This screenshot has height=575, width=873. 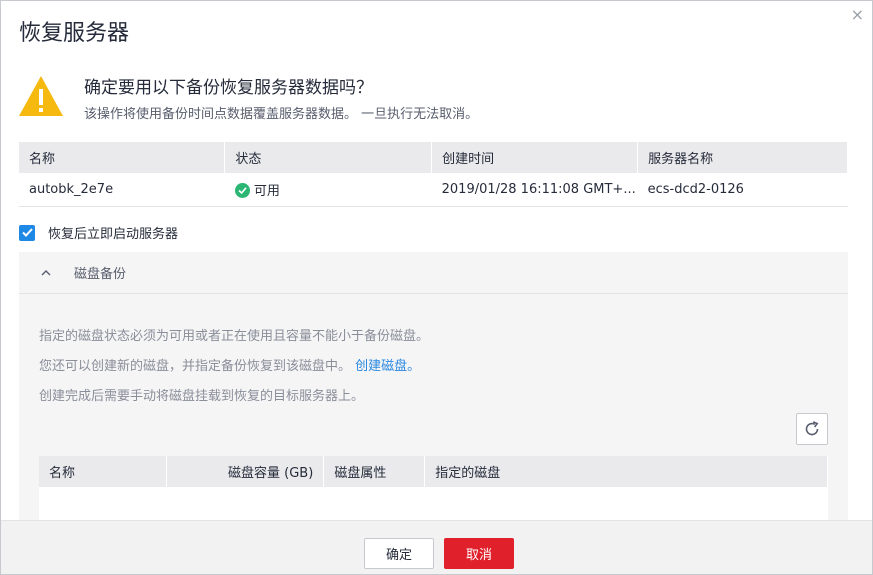 What do you see at coordinates (122, 157) in the screenshot?
I see `col-name-header: 名称` at bounding box center [122, 157].